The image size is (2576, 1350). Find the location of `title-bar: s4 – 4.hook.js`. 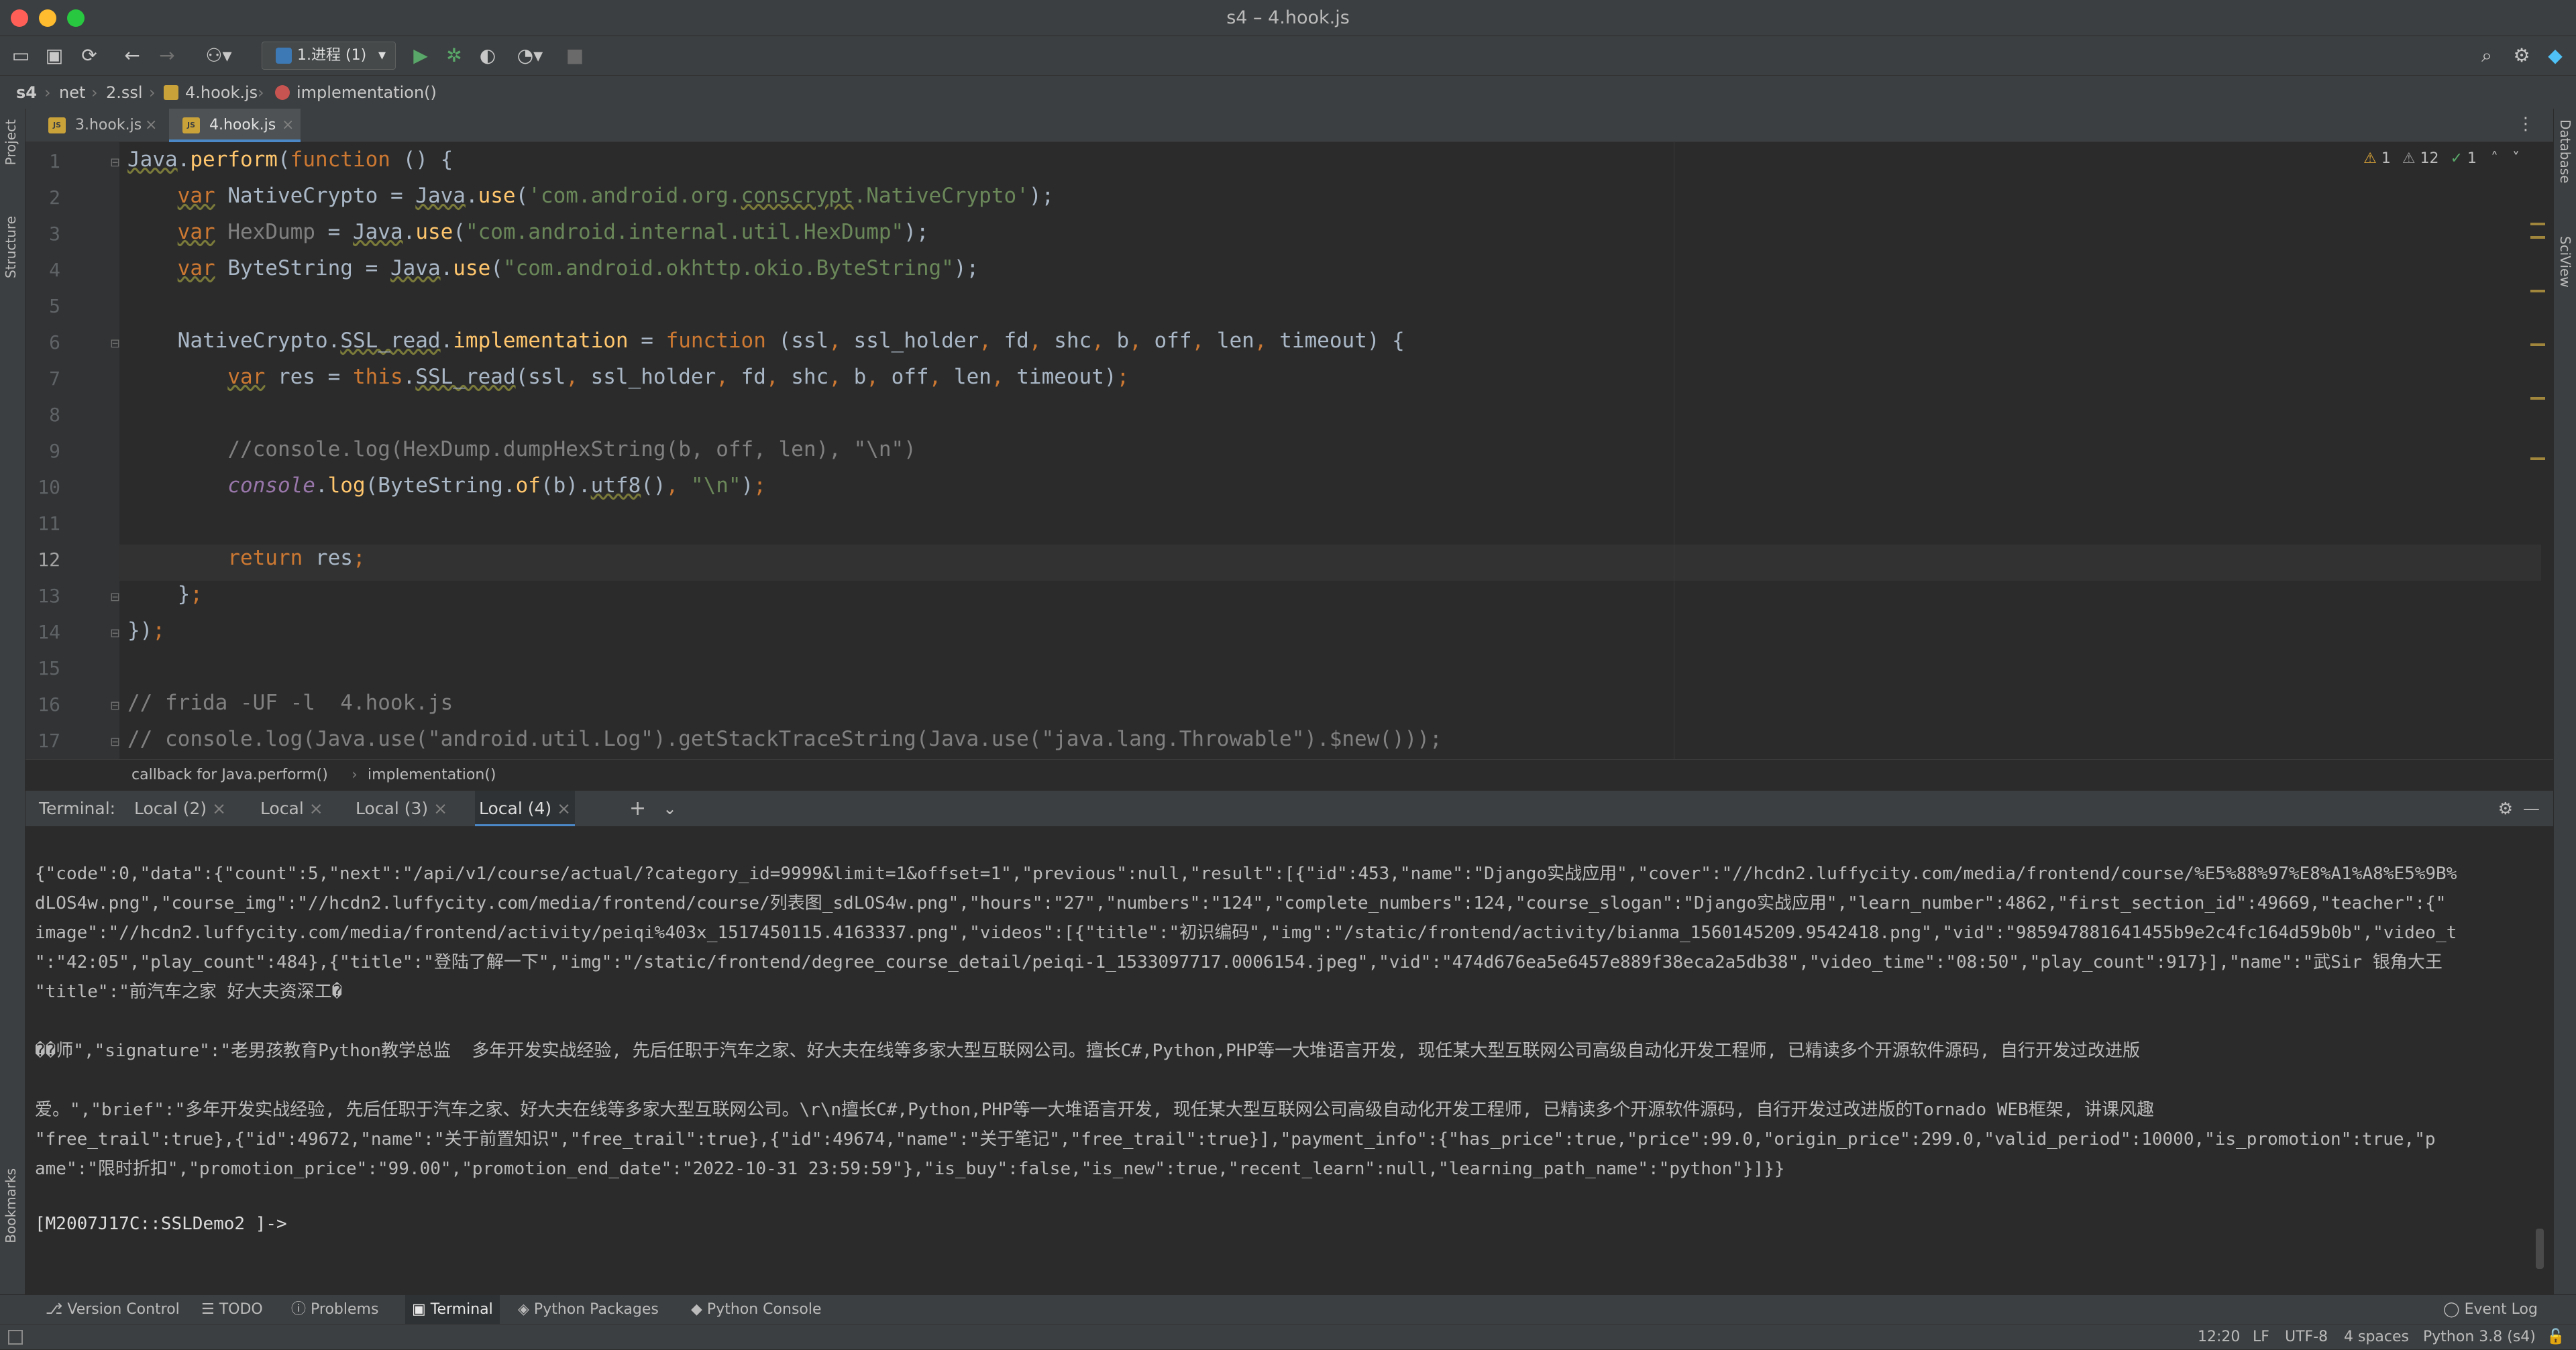

title-bar: s4 – 4.hook.js is located at coordinates (1288, 18).